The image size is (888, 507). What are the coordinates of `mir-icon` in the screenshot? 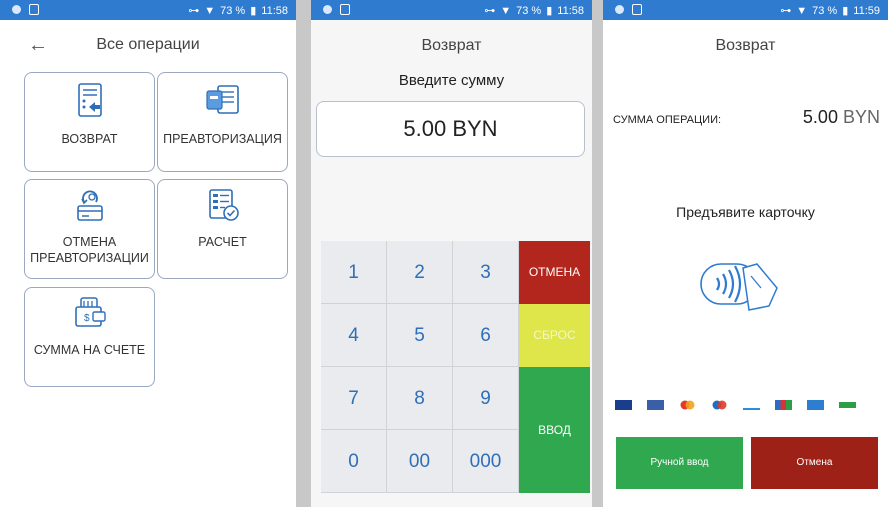 It's located at (847, 405).